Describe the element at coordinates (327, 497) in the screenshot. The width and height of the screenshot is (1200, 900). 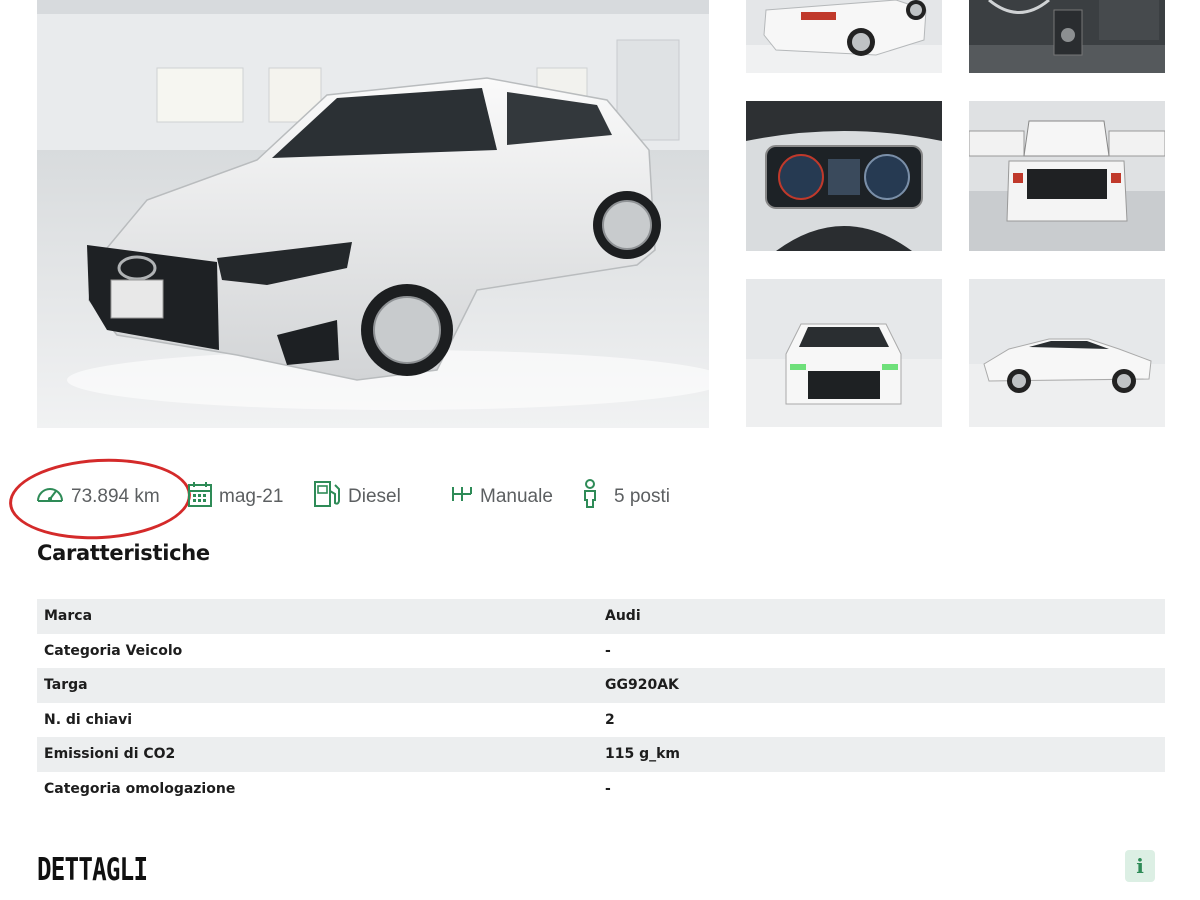
I see `fuel-pump-icon` at that location.